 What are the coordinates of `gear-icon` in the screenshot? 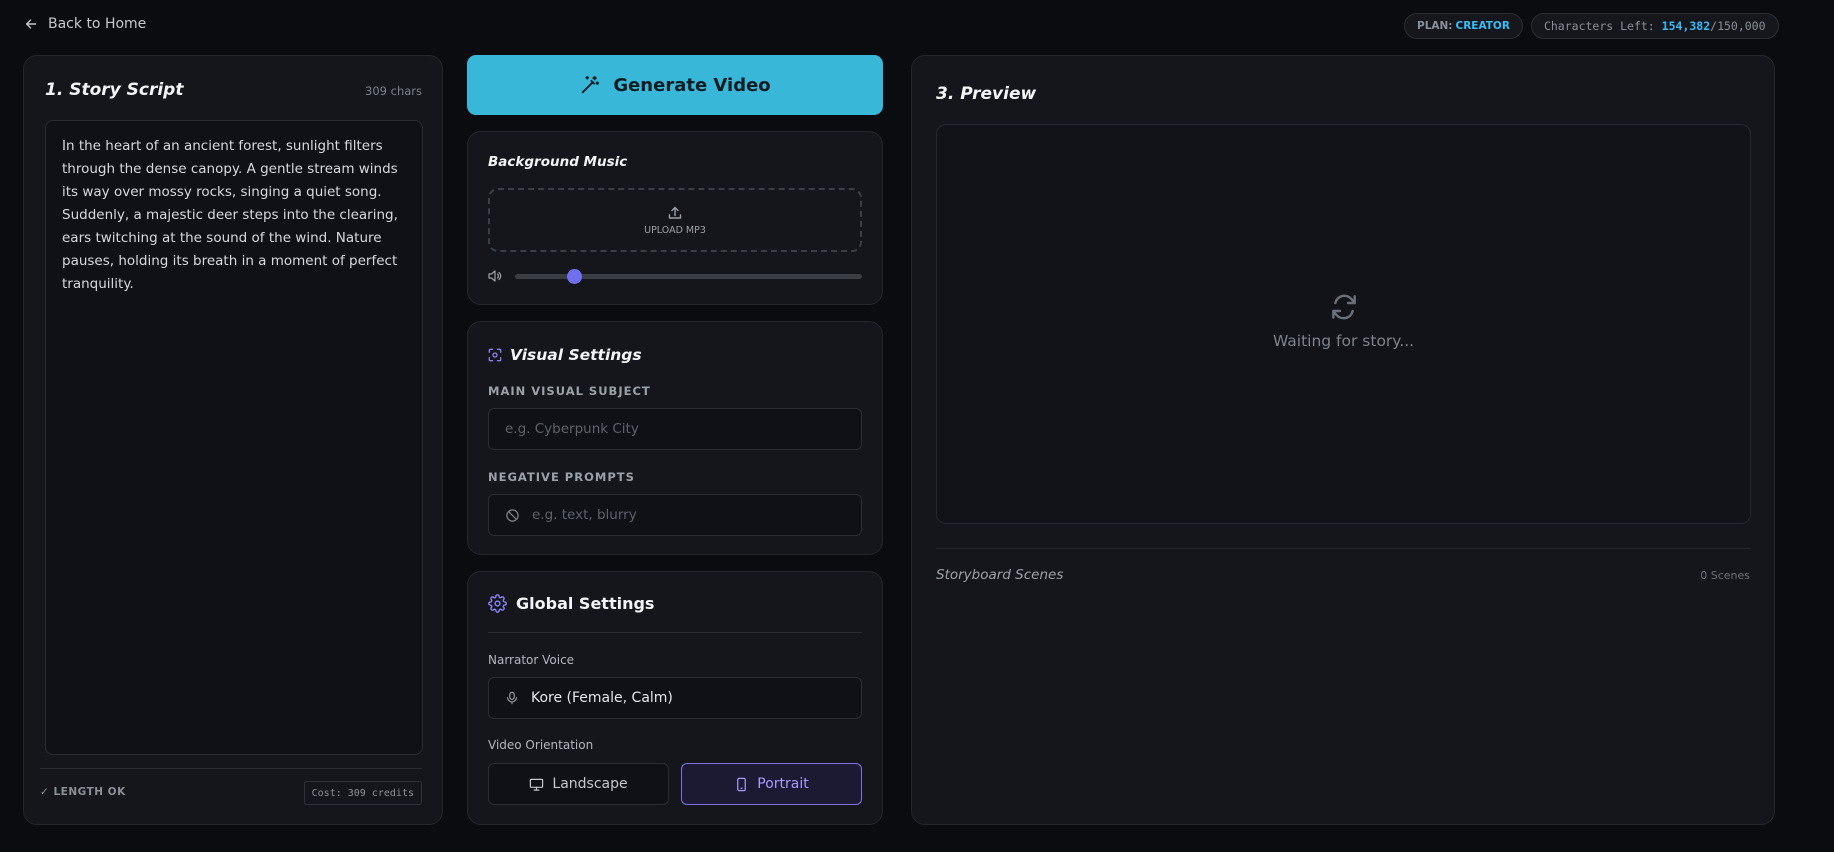 It's located at (497, 603).